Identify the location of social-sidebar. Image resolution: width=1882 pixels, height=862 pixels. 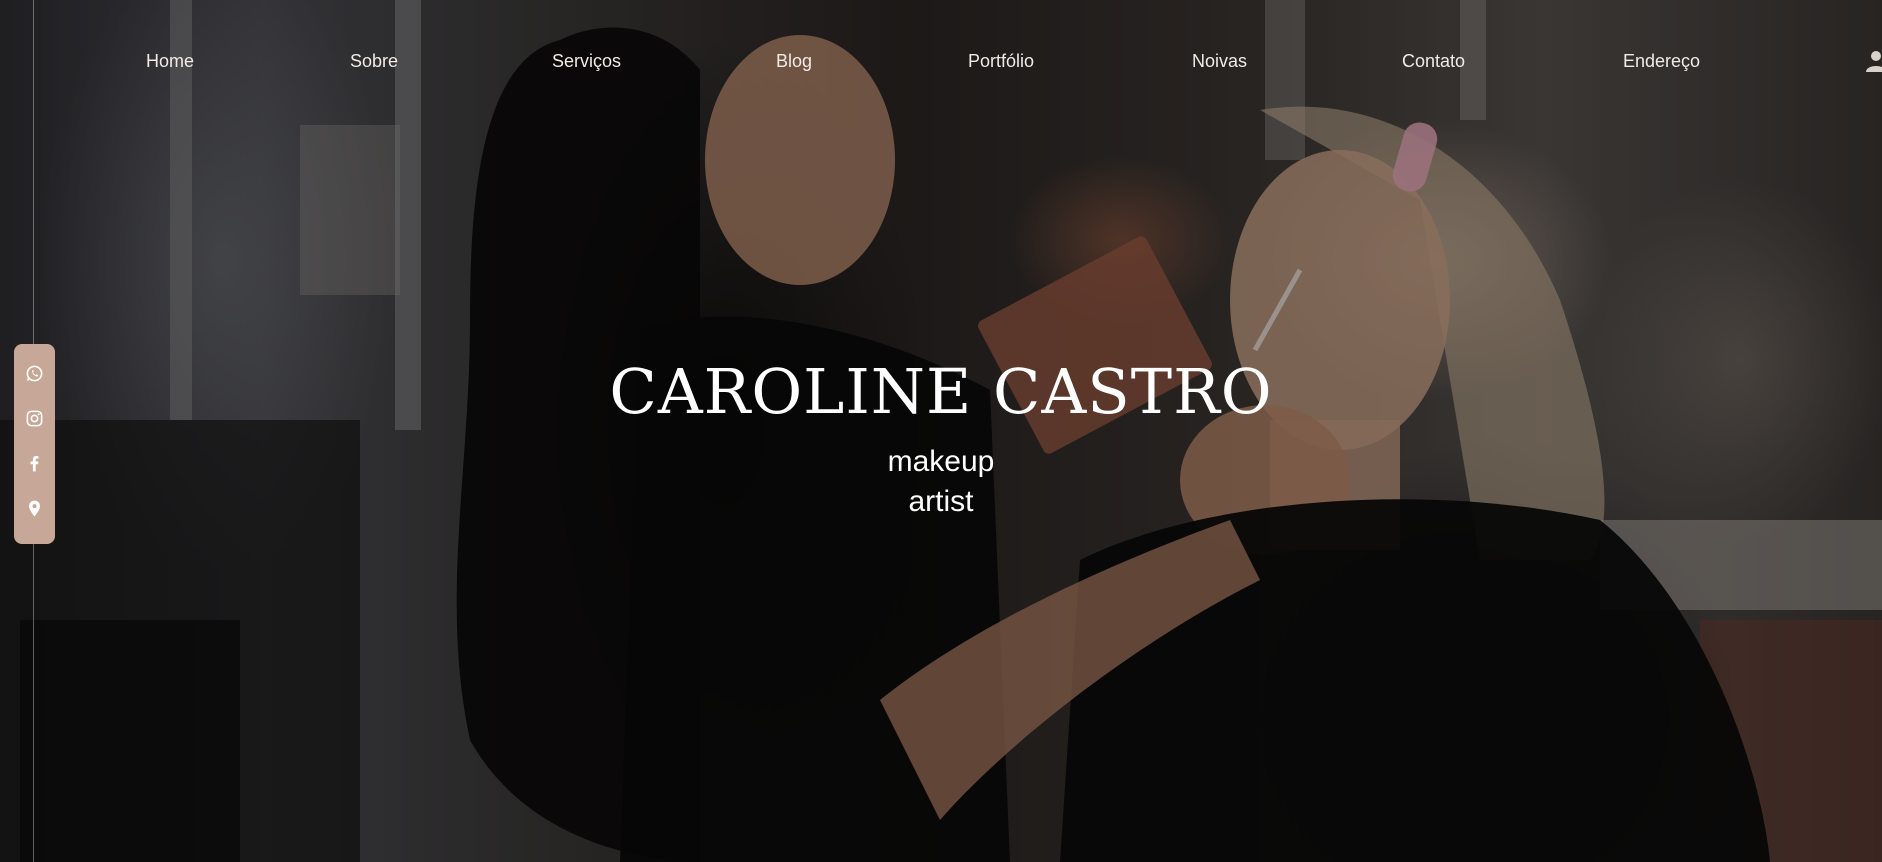
(34, 444).